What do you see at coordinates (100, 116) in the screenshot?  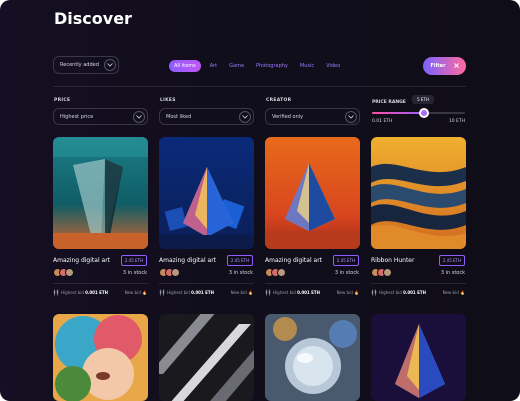 I see `price-filter-select: Highest price` at bounding box center [100, 116].